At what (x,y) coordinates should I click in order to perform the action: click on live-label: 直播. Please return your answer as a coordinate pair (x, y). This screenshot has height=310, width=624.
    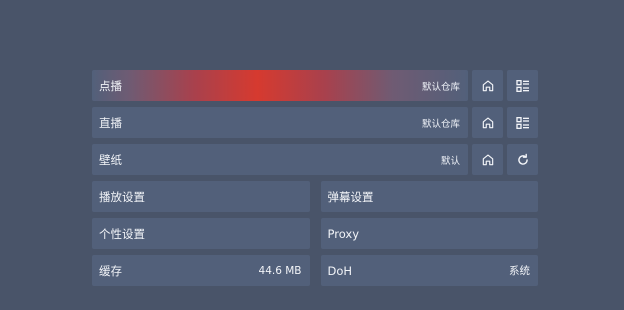
    Looking at the image, I should click on (110, 122).